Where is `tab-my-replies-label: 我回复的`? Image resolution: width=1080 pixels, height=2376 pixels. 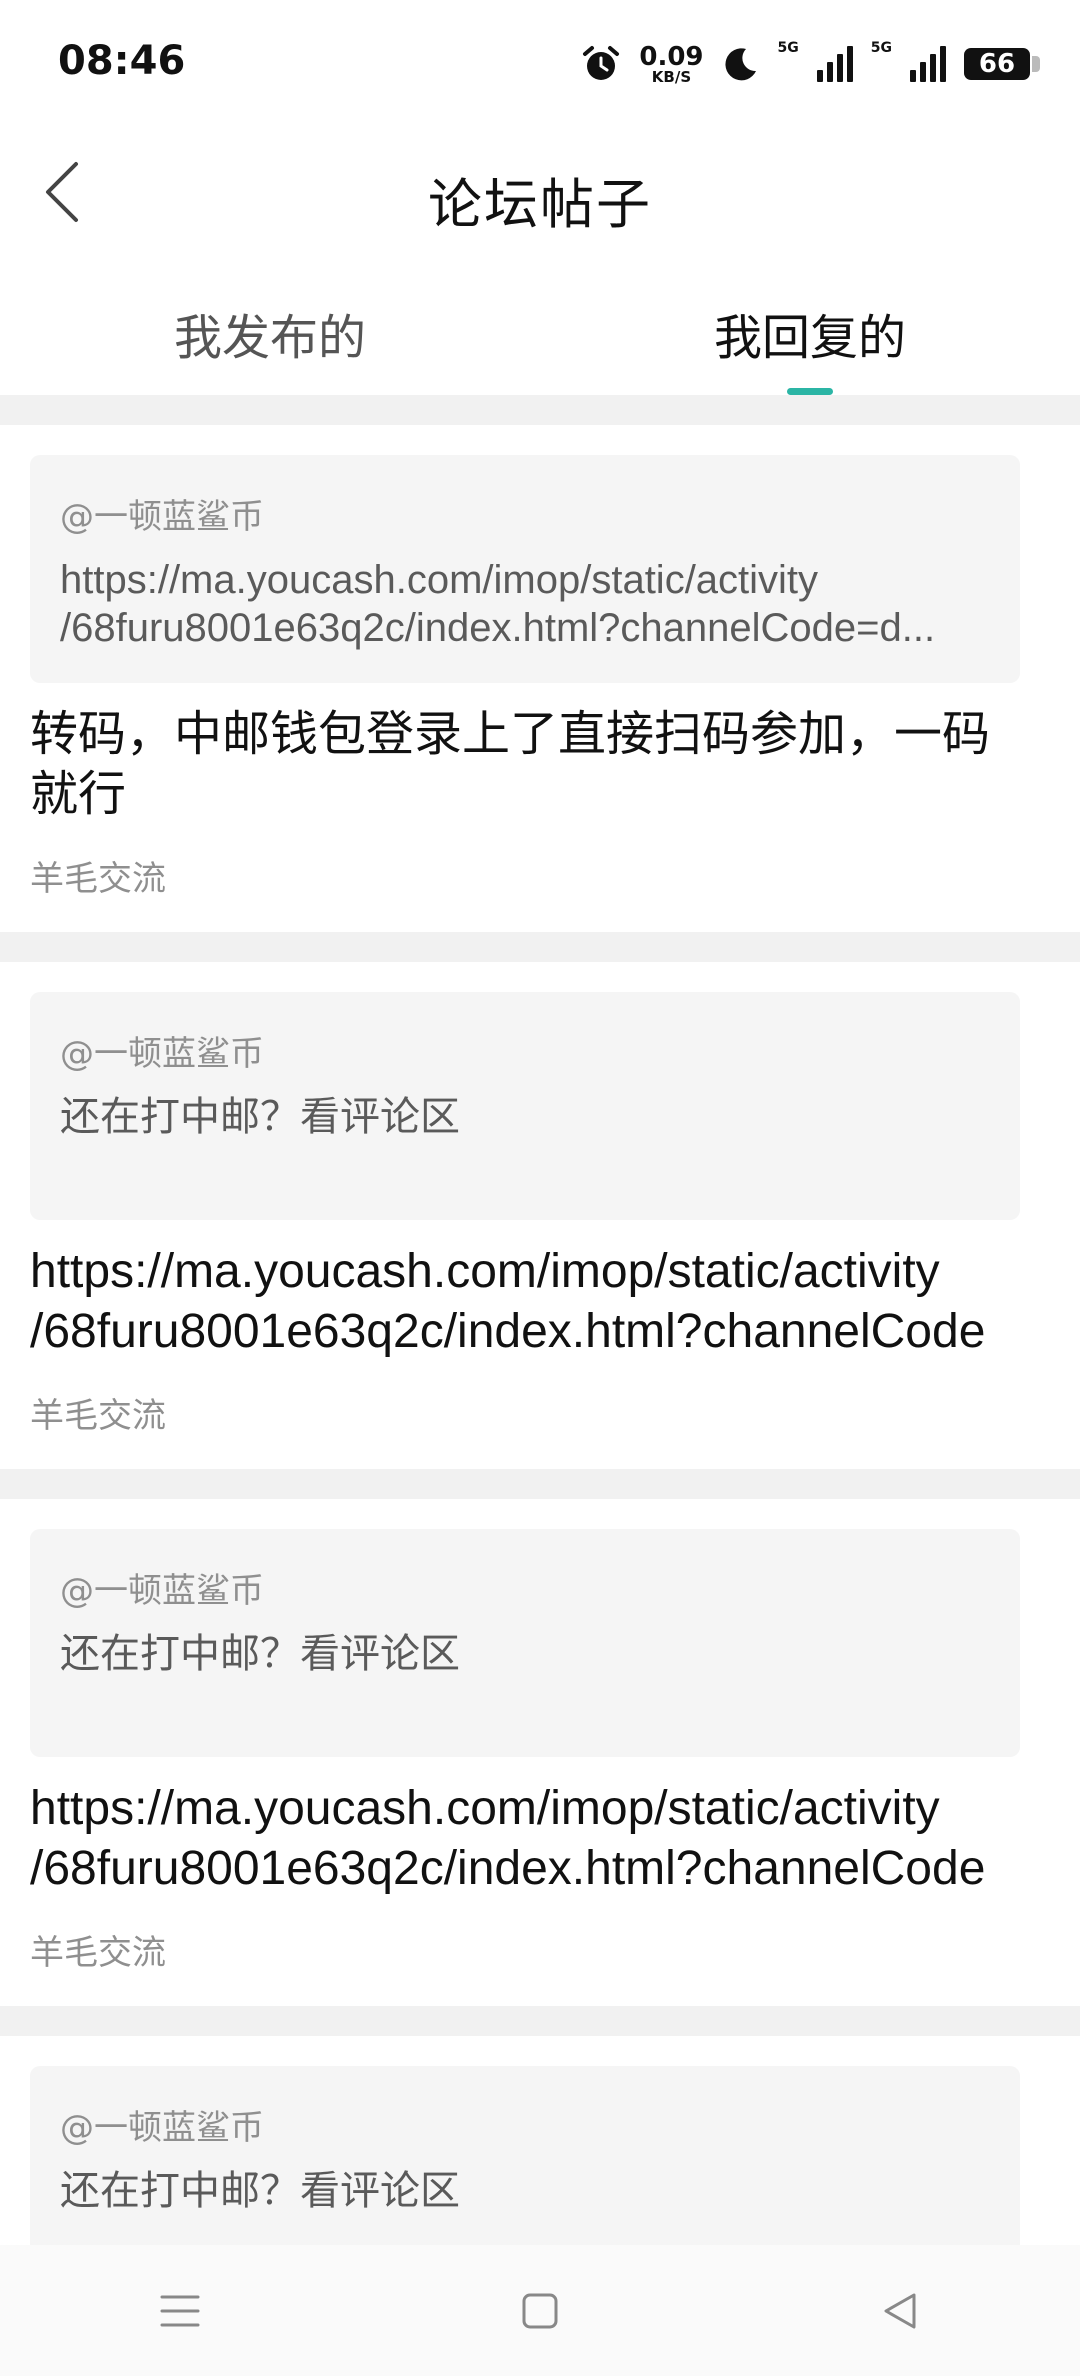
tab-my-replies-label: 我回复的 is located at coordinates (809, 338).